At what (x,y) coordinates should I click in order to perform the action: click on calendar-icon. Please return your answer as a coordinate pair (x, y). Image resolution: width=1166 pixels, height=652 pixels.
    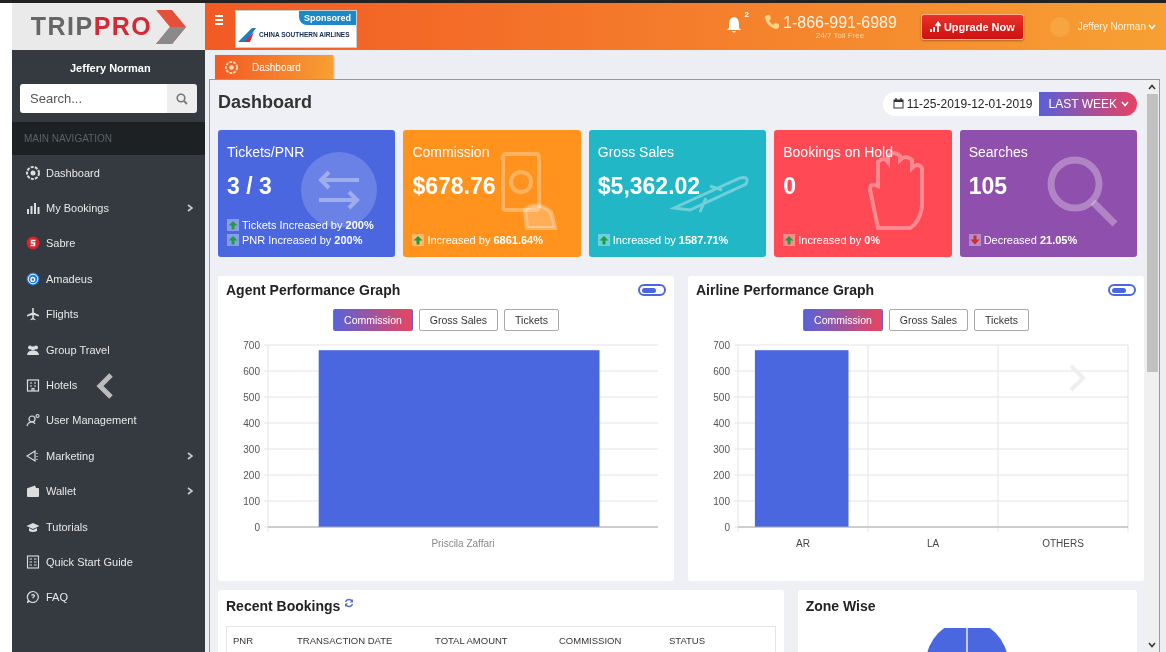
    Looking at the image, I should click on (898, 103).